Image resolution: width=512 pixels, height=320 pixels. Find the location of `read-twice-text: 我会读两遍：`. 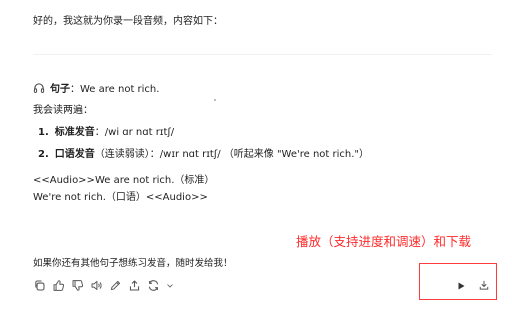

read-twice-text: 我会读两遍： is located at coordinates (63, 110).